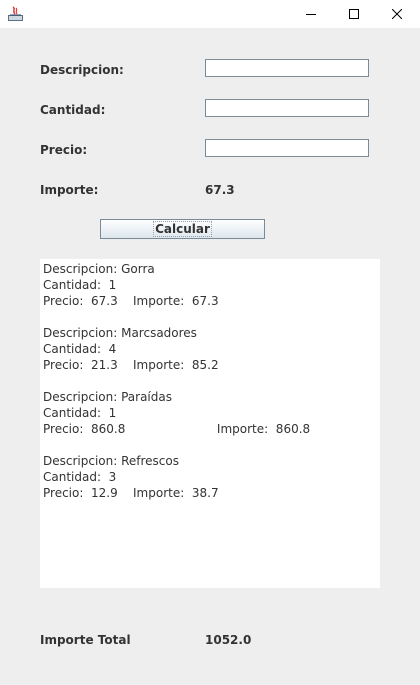 Image resolution: width=420 pixels, height=685 pixels. I want to click on minimize-icon, so click(311, 14).